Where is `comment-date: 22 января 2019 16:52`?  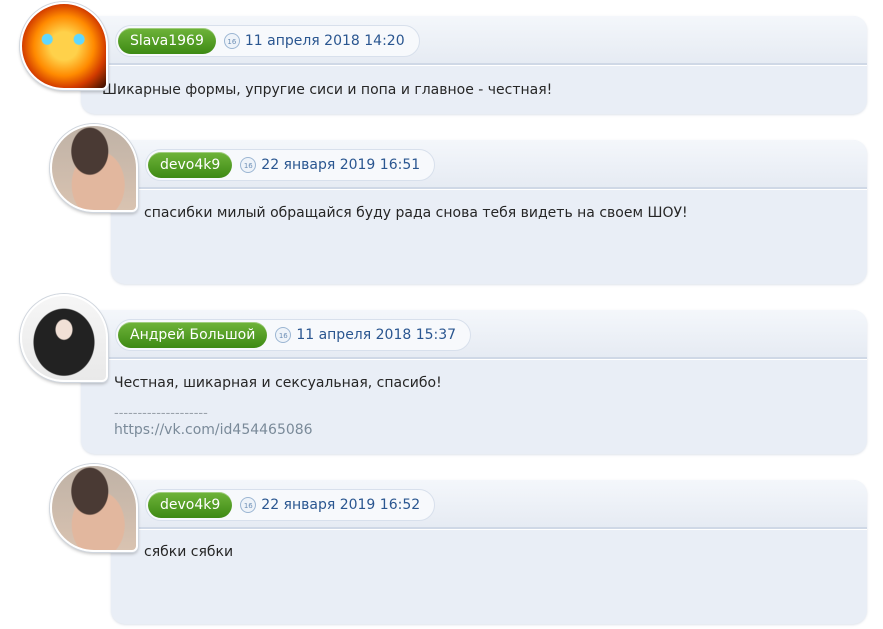 comment-date: 22 января 2019 16:52 is located at coordinates (341, 505).